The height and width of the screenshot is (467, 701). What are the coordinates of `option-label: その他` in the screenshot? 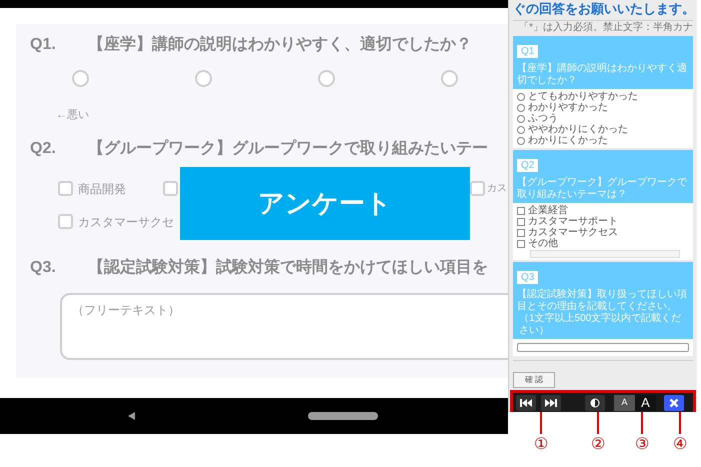 It's located at (543, 243).